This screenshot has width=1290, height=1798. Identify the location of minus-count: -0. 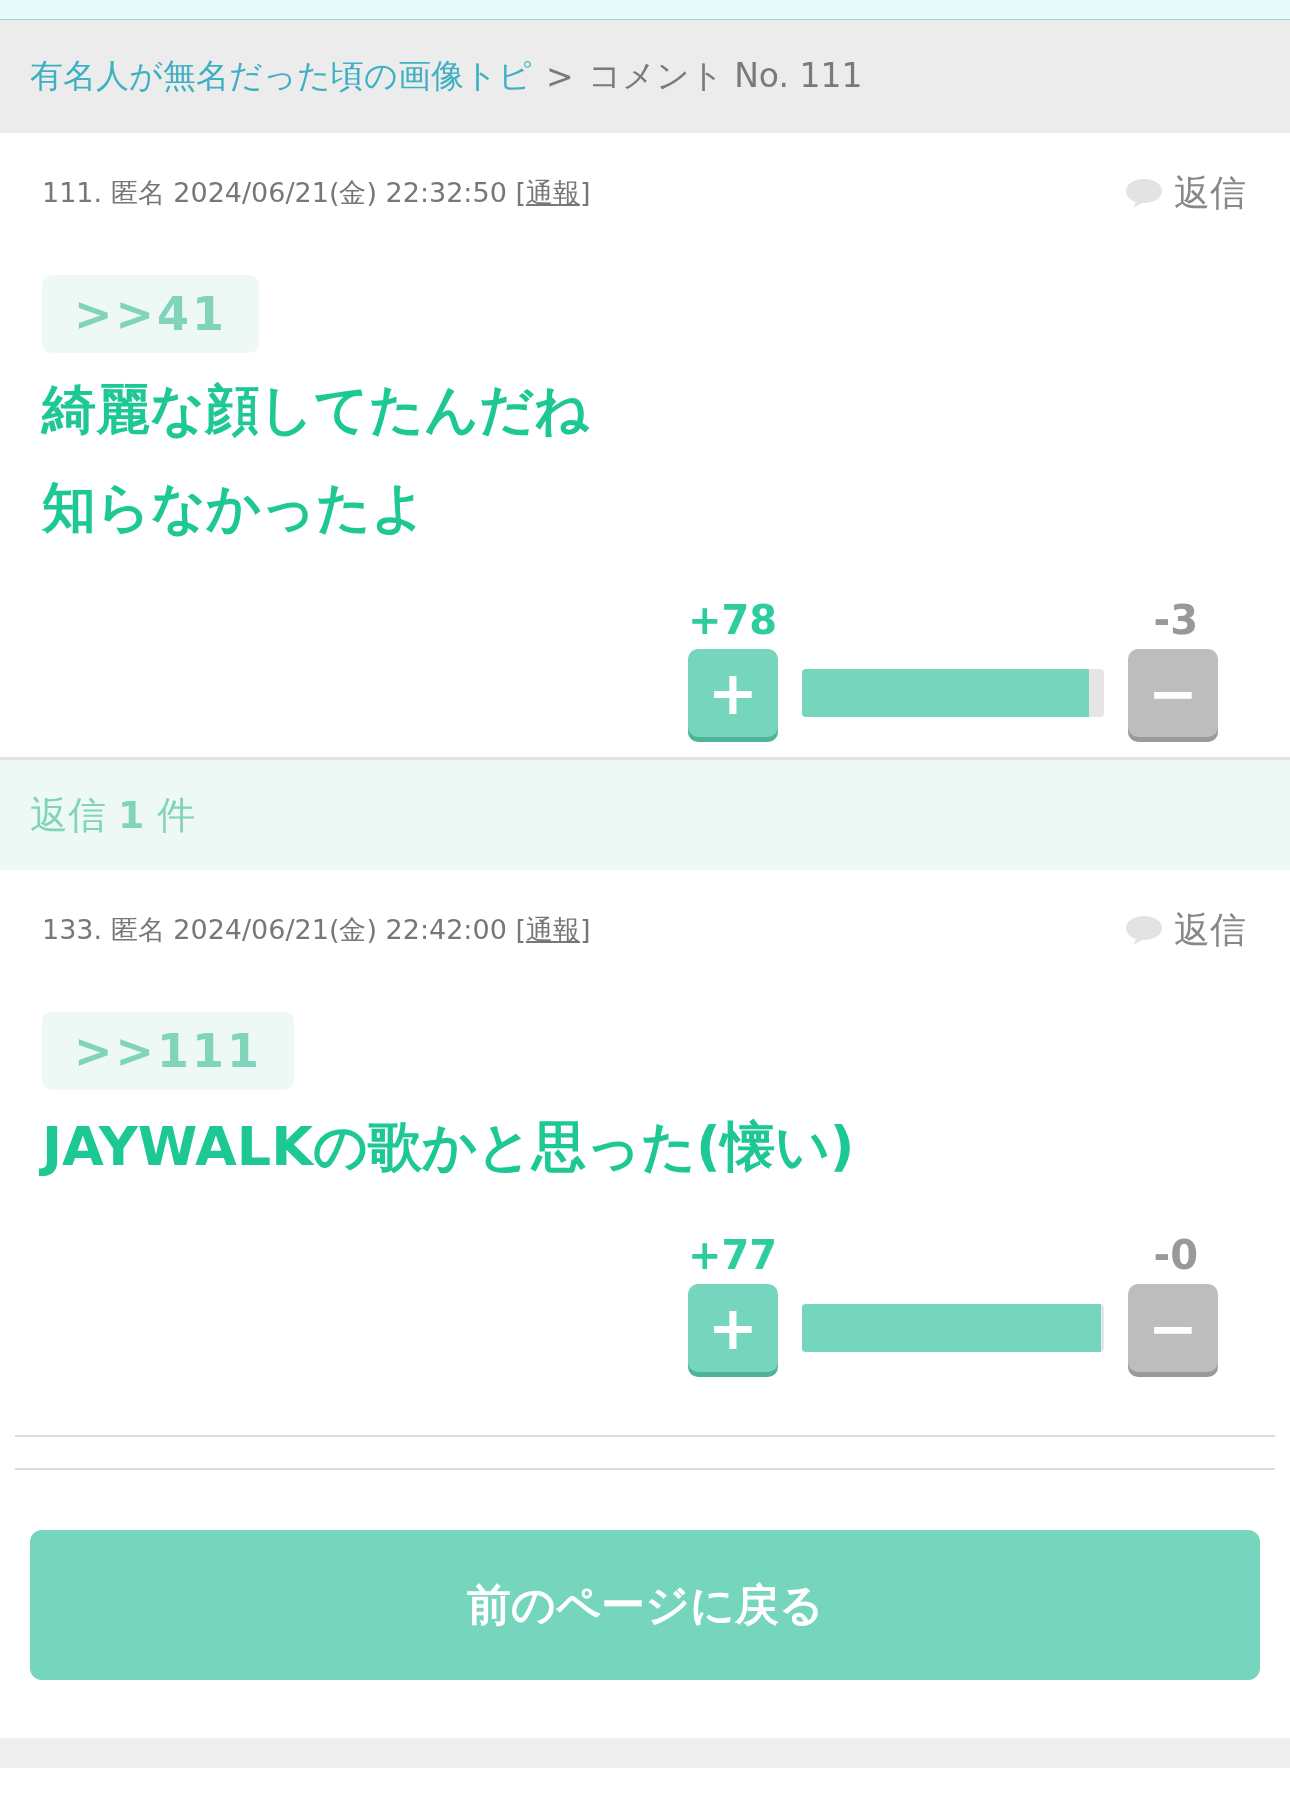
(1175, 1255).